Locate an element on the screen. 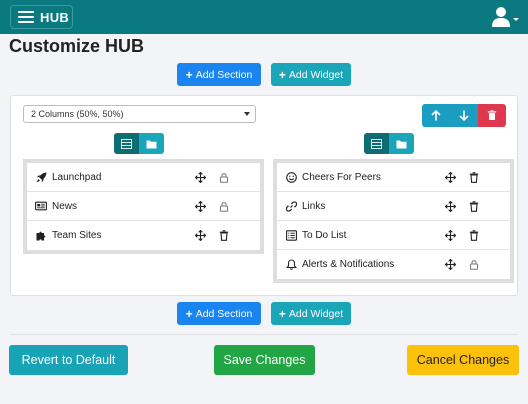 The width and height of the screenshot is (528, 404). left-column-view-toggle is located at coordinates (139, 143).